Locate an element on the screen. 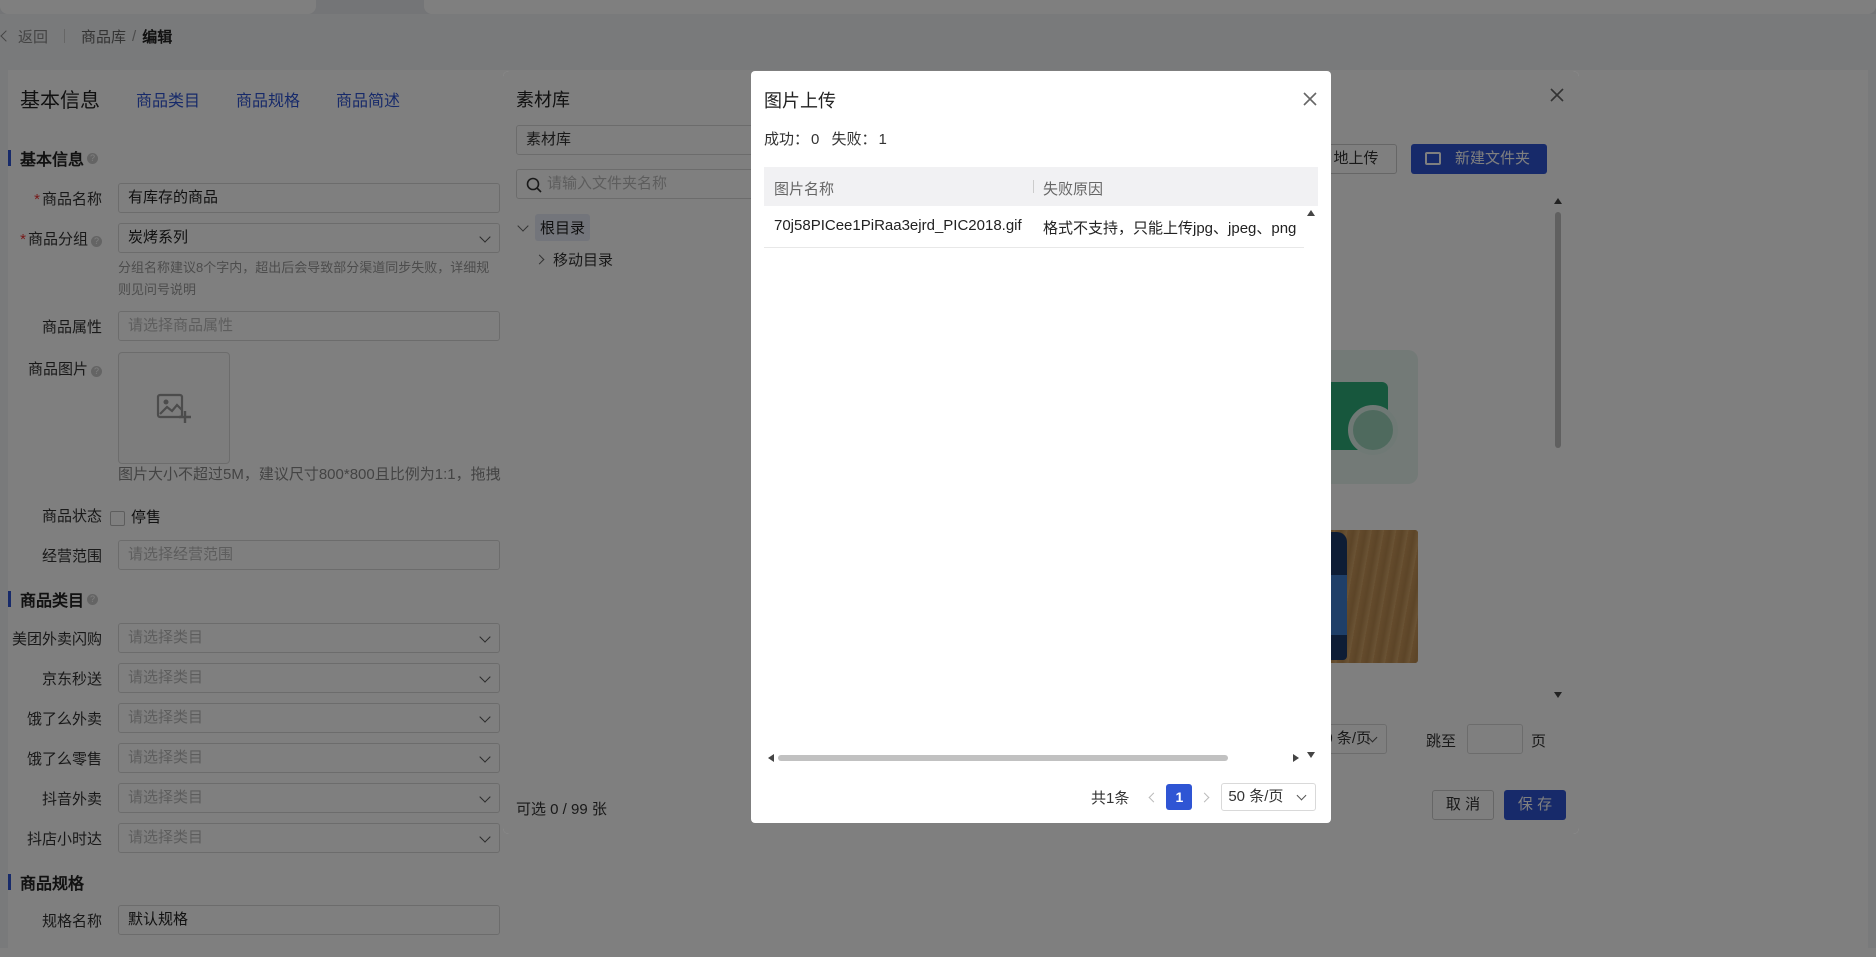  table-horizontal-scrollbar is located at coordinates (1034, 758).